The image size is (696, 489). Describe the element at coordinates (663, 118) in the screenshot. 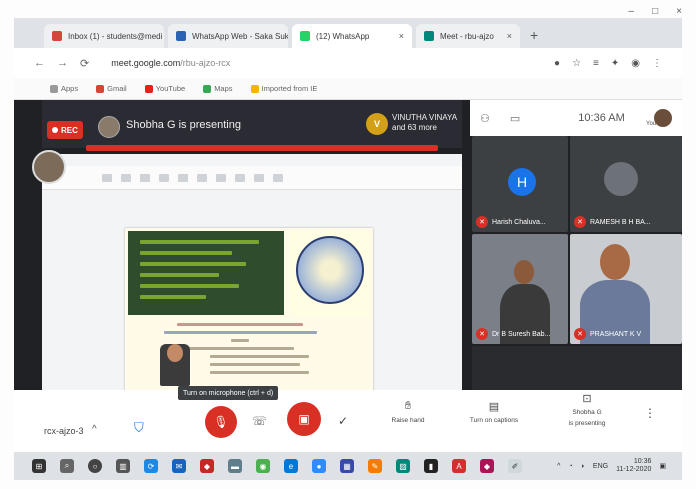

I see `your-avatar` at that location.